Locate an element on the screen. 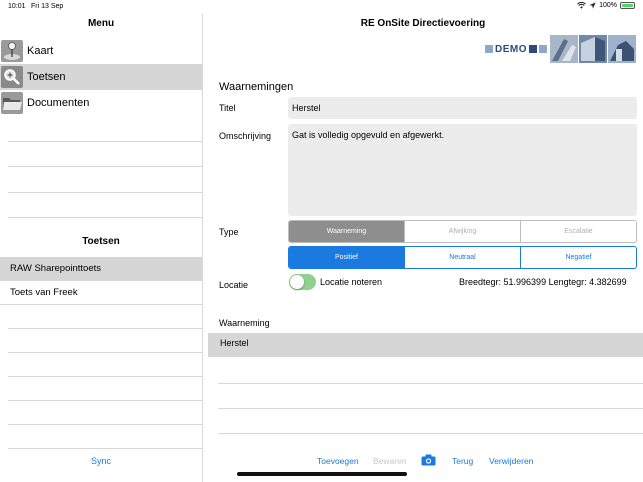 The height and width of the screenshot is (482, 643). bottom-toolbar: Toevoegen Bewaren Terug Verwijderen is located at coordinates (423, 461).